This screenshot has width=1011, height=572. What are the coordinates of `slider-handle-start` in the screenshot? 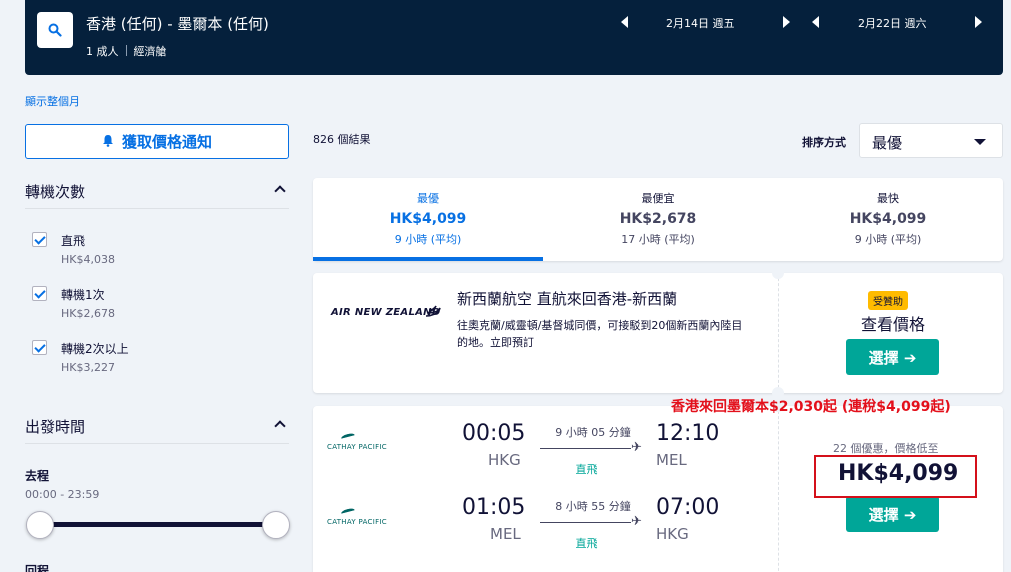 It's located at (40, 525).